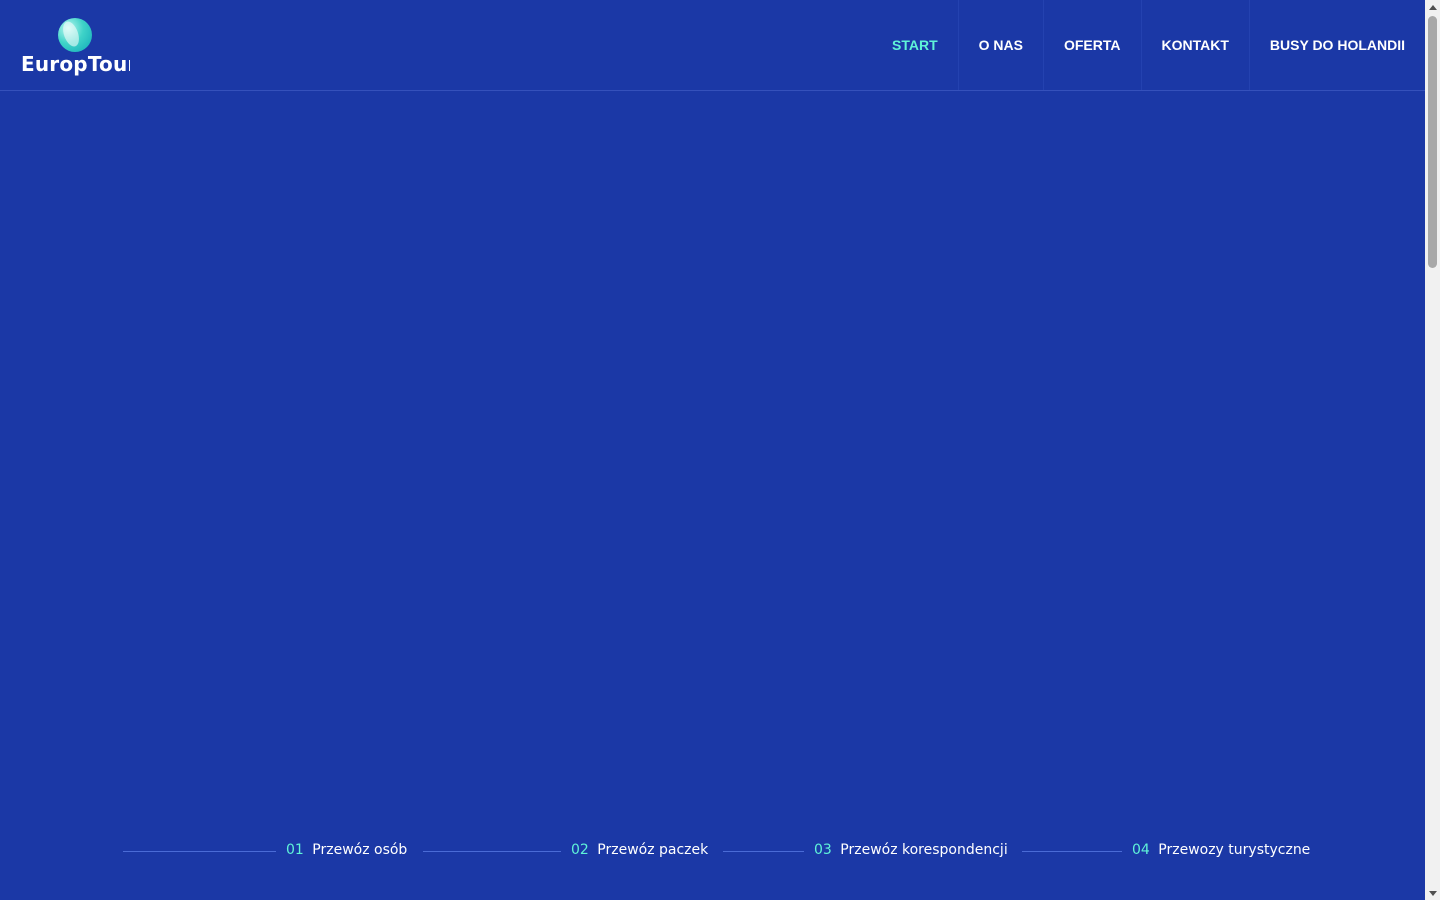 This screenshot has width=1440, height=900. Describe the element at coordinates (915, 45) in the screenshot. I see `nav-item-start: START` at that location.